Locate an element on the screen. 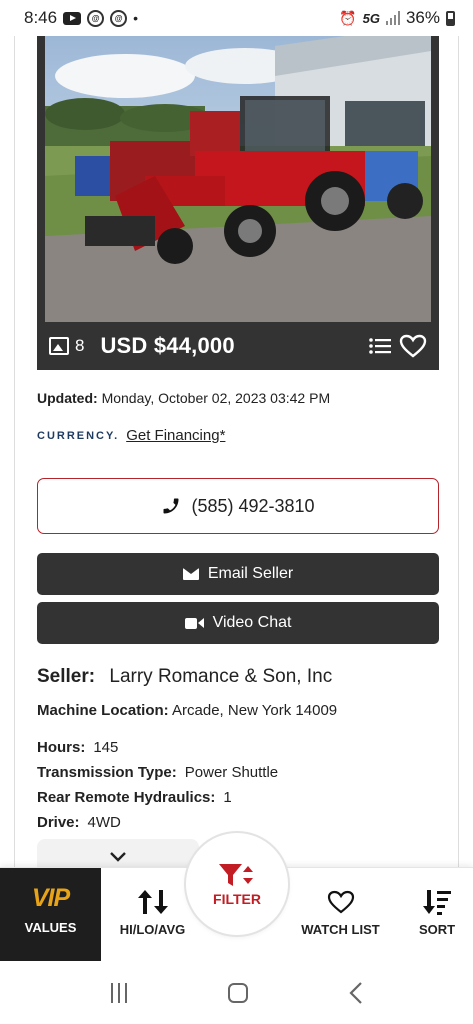 The width and height of the screenshot is (473, 1024). spec-value: Power Shuttle is located at coordinates (231, 772).